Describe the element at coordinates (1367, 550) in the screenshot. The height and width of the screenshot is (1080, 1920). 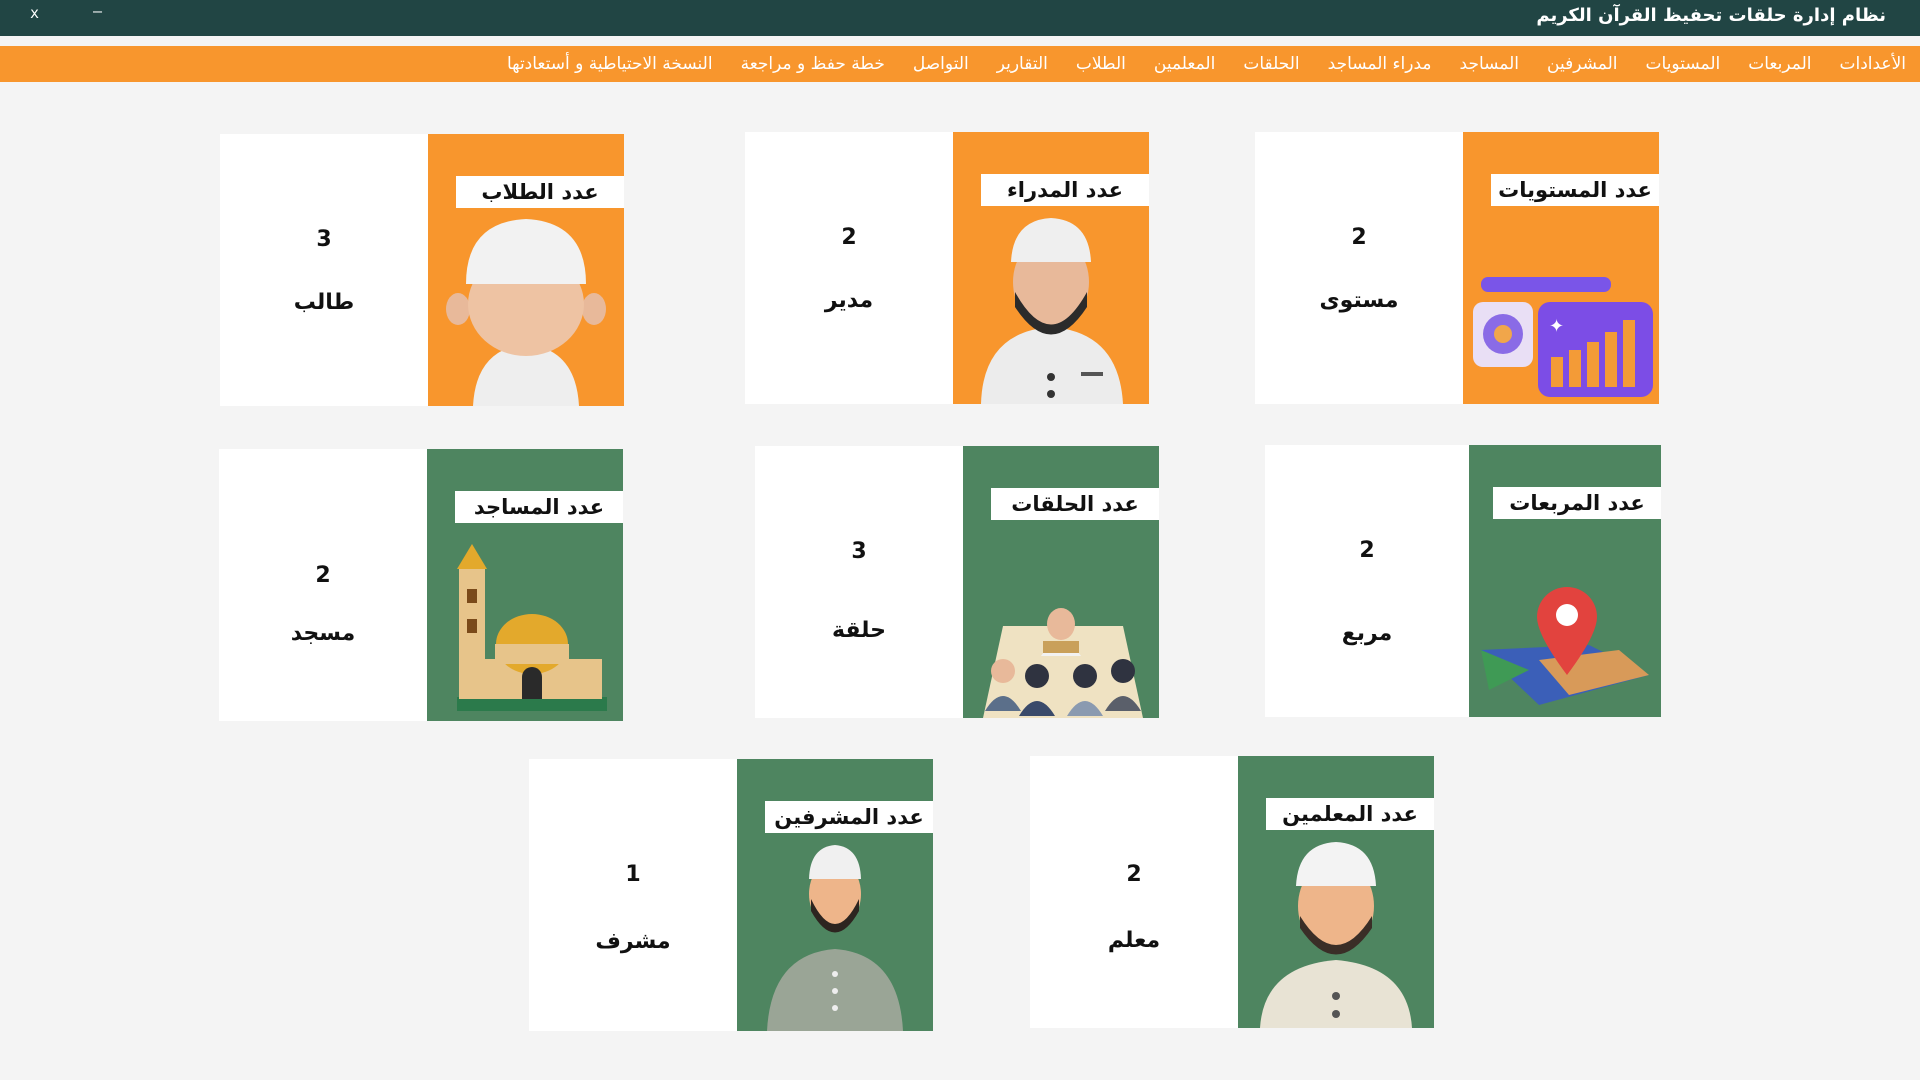
I see `squares-count: 2` at that location.